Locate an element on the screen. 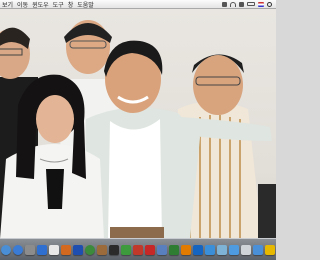 The height and width of the screenshot is (260, 320). illustrator-icon is located at coordinates (186, 249).